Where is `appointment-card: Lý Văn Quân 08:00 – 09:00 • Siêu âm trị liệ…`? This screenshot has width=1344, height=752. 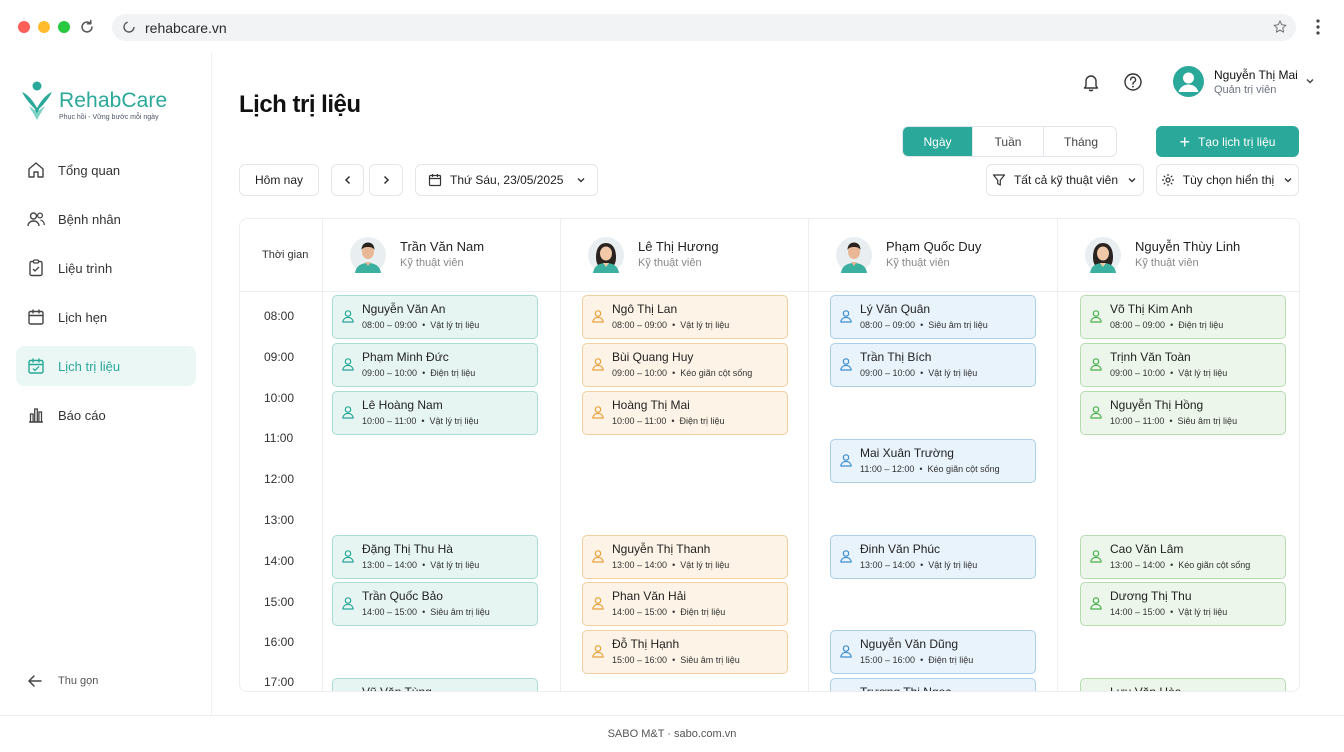 appointment-card: Lý Văn Quân 08:00 – 09:00 • Siêu âm trị liệ… is located at coordinates (933, 317).